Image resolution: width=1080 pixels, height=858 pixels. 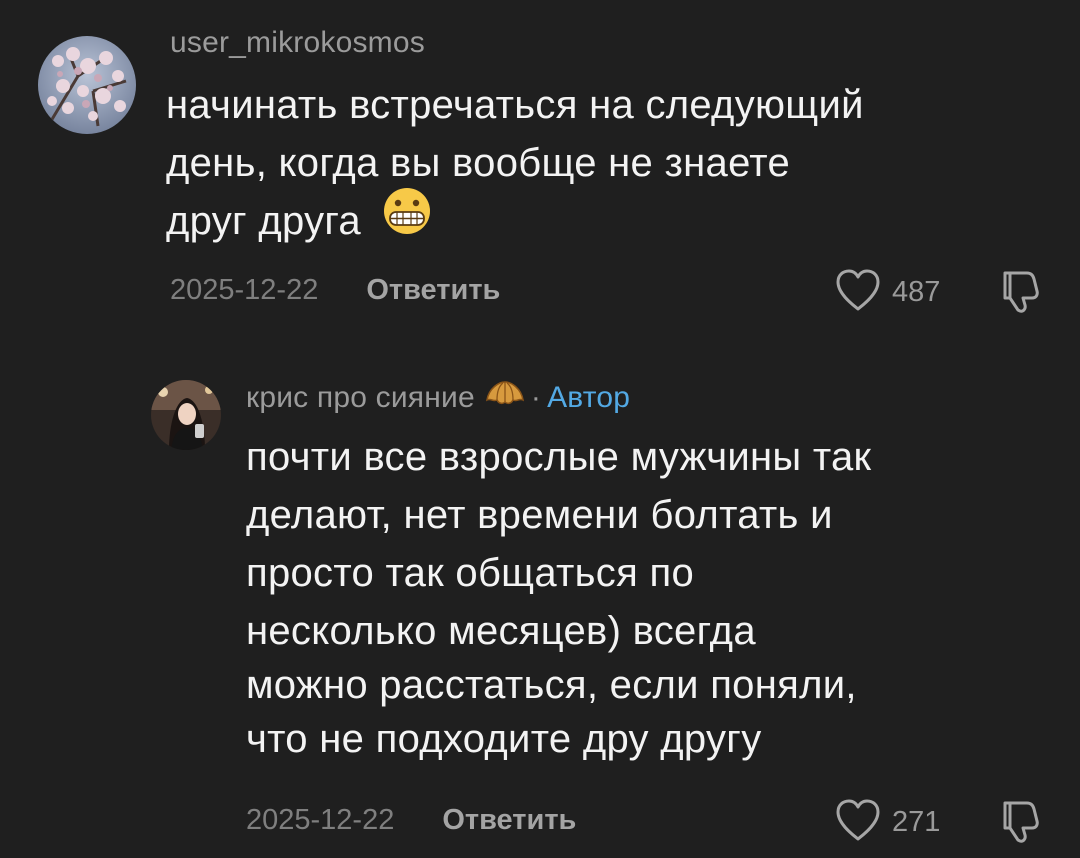 What do you see at coordinates (515, 220) in the screenshot?
I see `comment-text-line-last: друг друга` at bounding box center [515, 220].